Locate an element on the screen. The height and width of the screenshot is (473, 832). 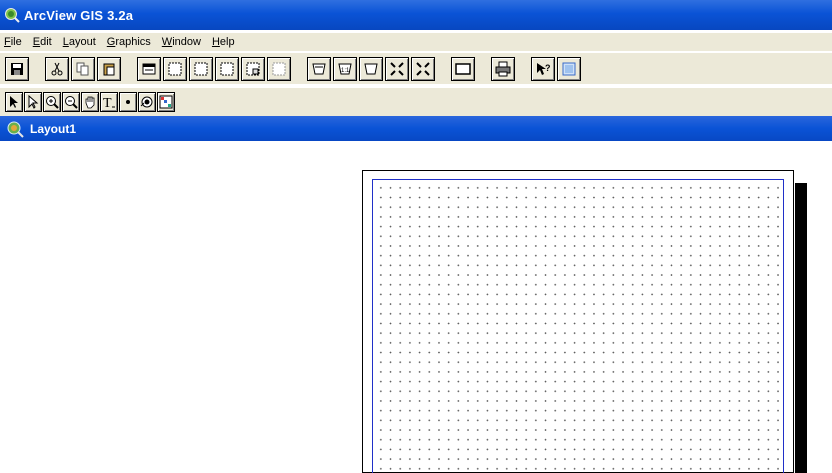
tool-bar: T is located at coordinates (416, 102).